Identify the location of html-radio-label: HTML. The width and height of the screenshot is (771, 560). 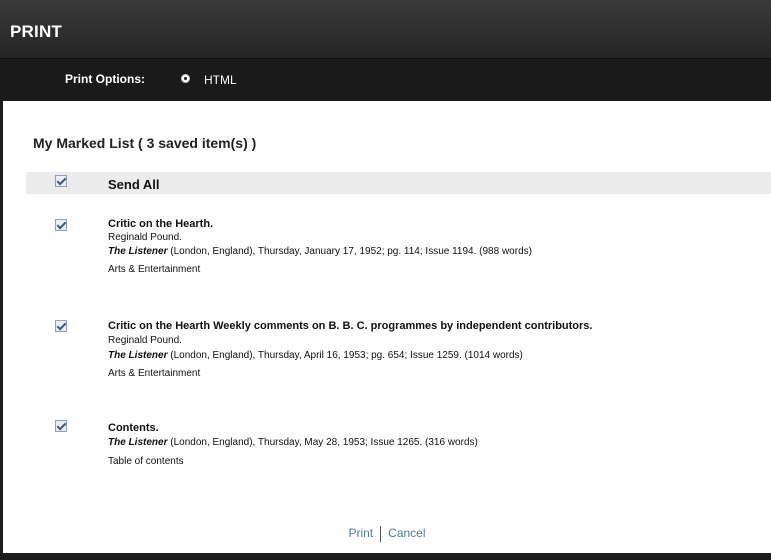
(220, 80).